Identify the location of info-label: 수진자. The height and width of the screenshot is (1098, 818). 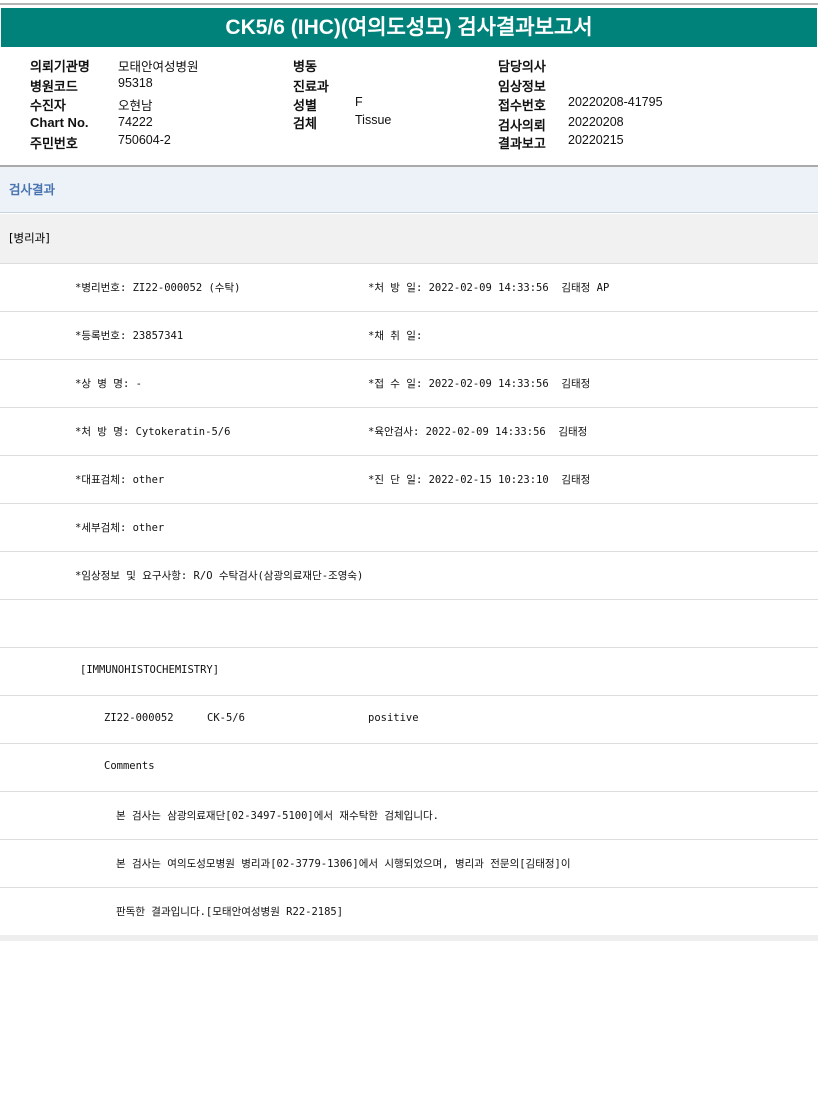
(48, 105).